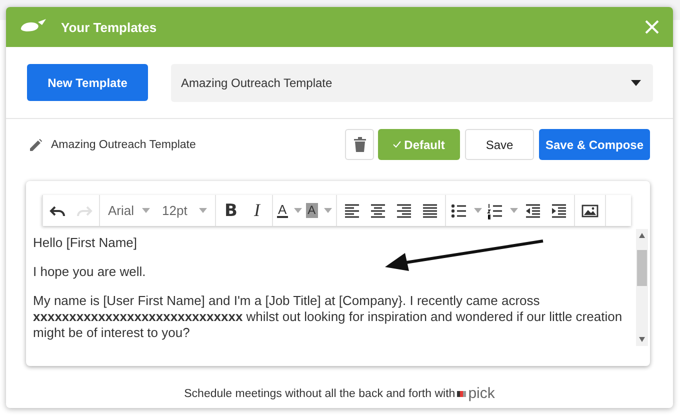  I want to click on dialog-title: Your Templates, so click(109, 27).